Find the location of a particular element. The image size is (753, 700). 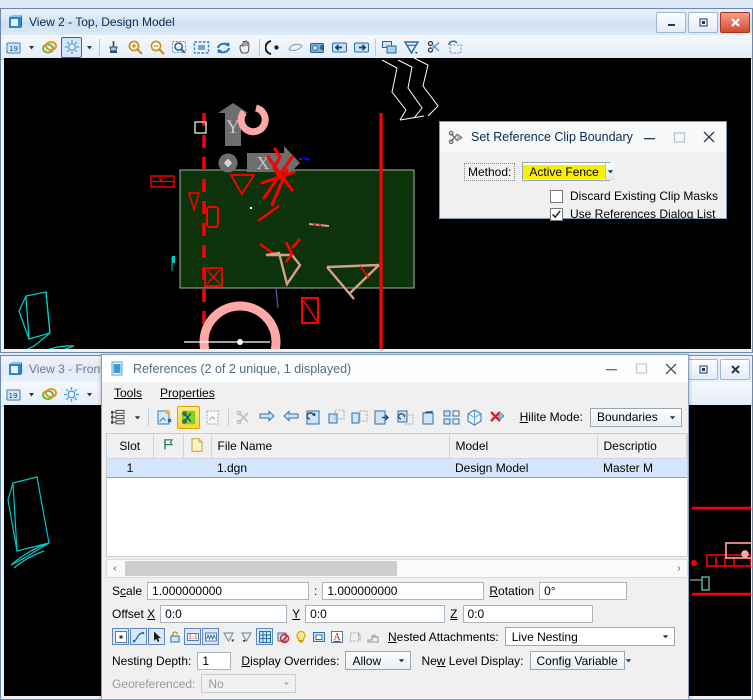

references-horizontal-scrollbar: ‹ › is located at coordinates (397, 568).